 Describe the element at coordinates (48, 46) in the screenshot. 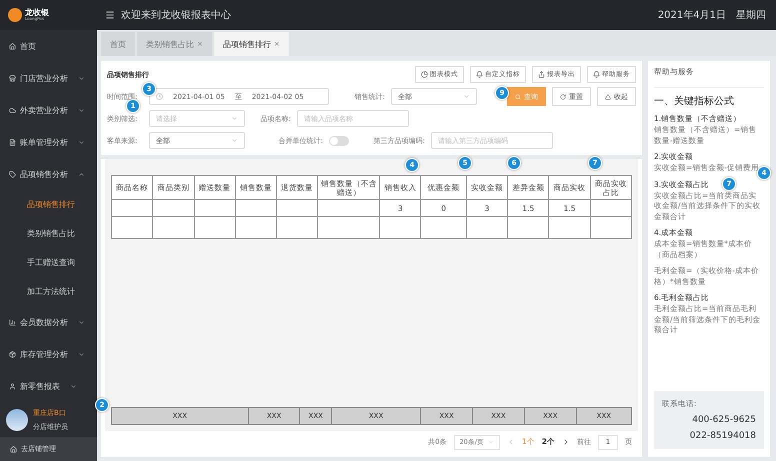

I see `sidebar-item: 首页` at that location.